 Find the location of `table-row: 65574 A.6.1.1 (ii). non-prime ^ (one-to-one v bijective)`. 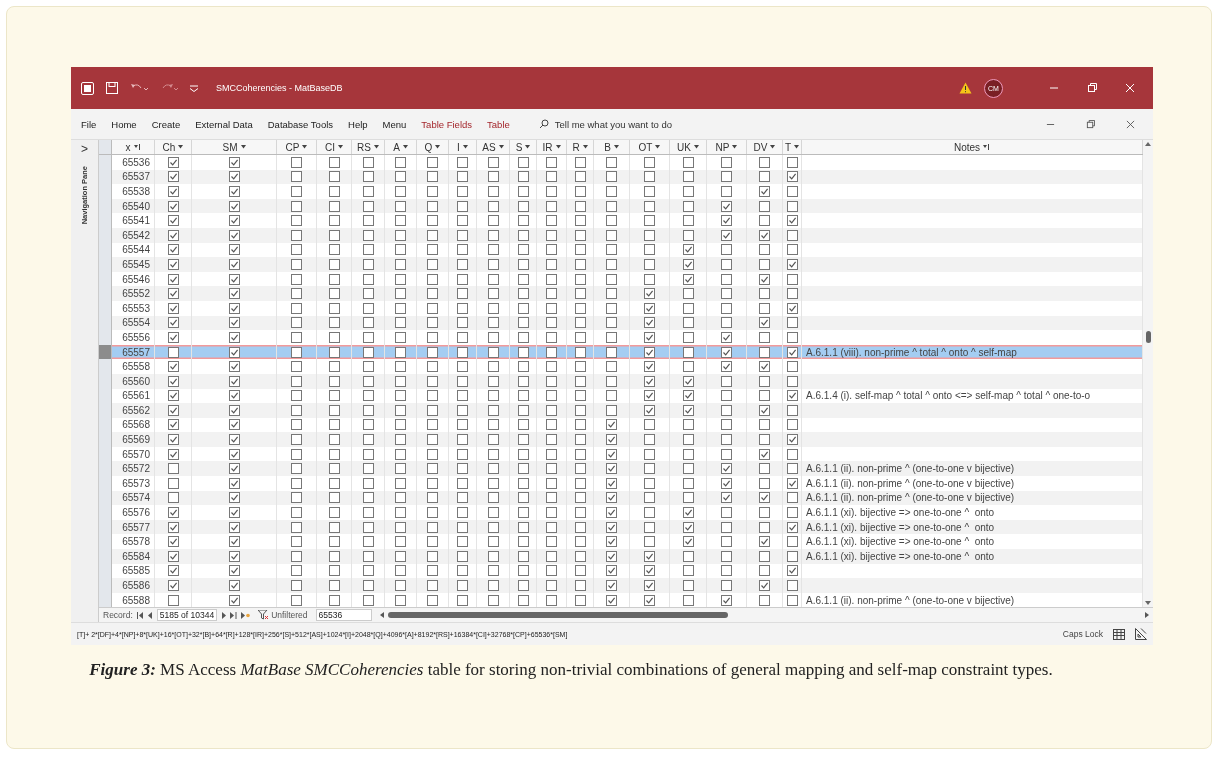

table-row: 65574 A.6.1.1 (ii). non-prime ^ (one-to-one v bijective) is located at coordinates (621, 498).